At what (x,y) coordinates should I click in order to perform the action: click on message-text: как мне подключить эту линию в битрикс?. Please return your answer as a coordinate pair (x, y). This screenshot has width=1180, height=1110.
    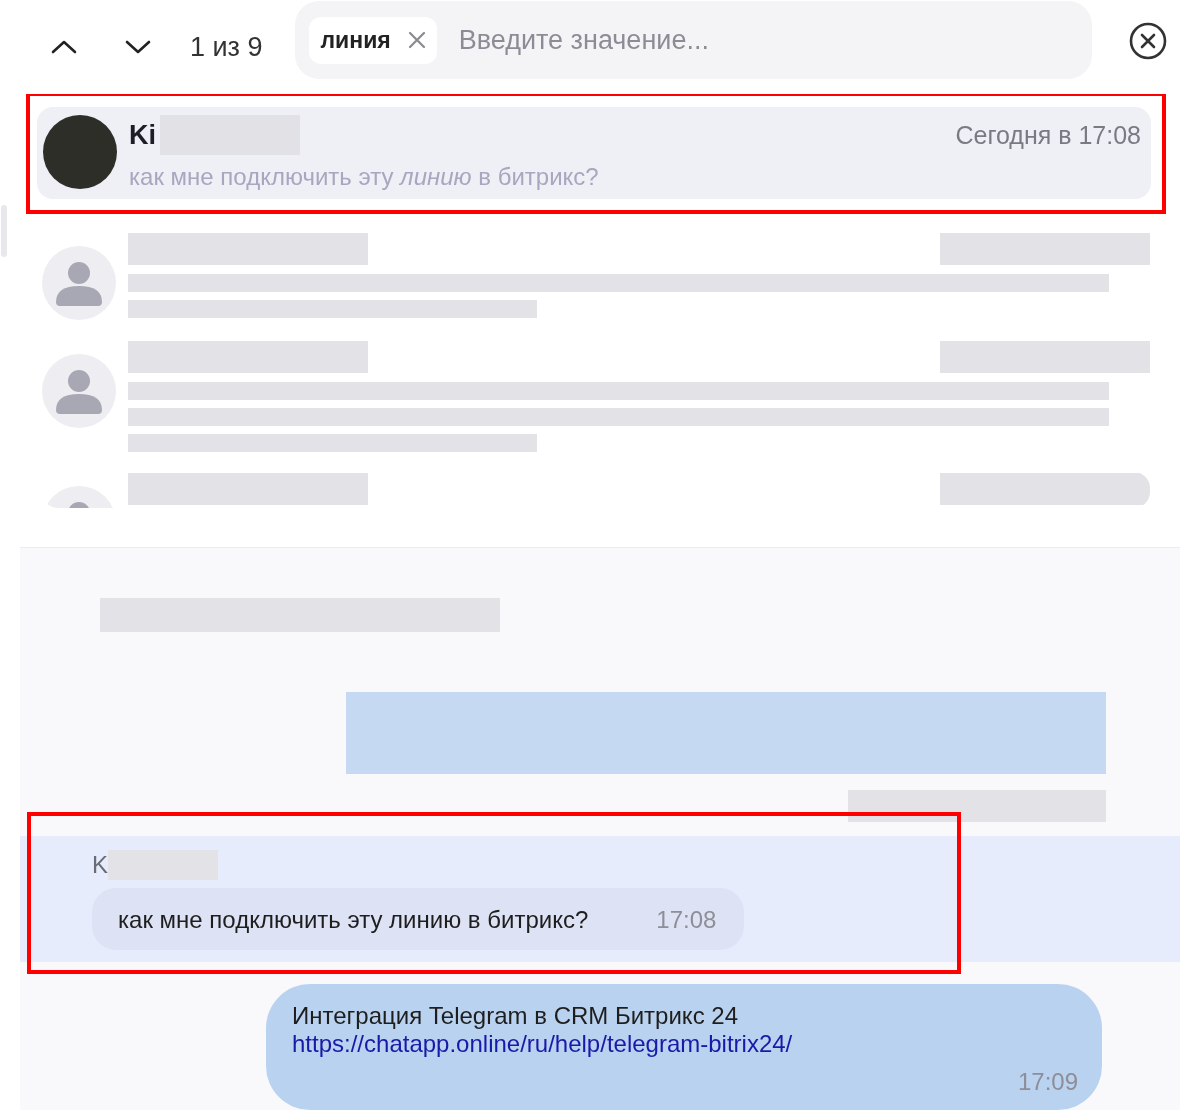
    Looking at the image, I should click on (353, 920).